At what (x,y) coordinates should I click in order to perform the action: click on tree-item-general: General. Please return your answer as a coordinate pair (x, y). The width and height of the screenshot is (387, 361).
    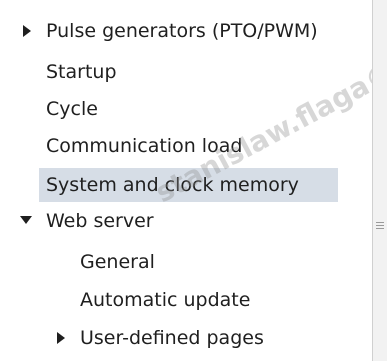
    Looking at the image, I should click on (180, 262).